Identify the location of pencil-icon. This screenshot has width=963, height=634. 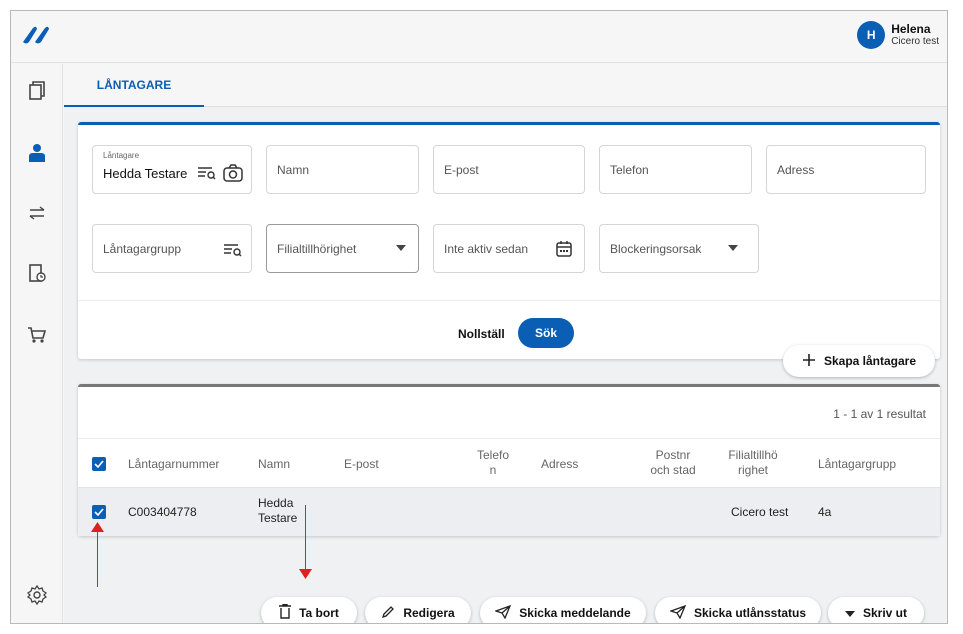
(388, 613).